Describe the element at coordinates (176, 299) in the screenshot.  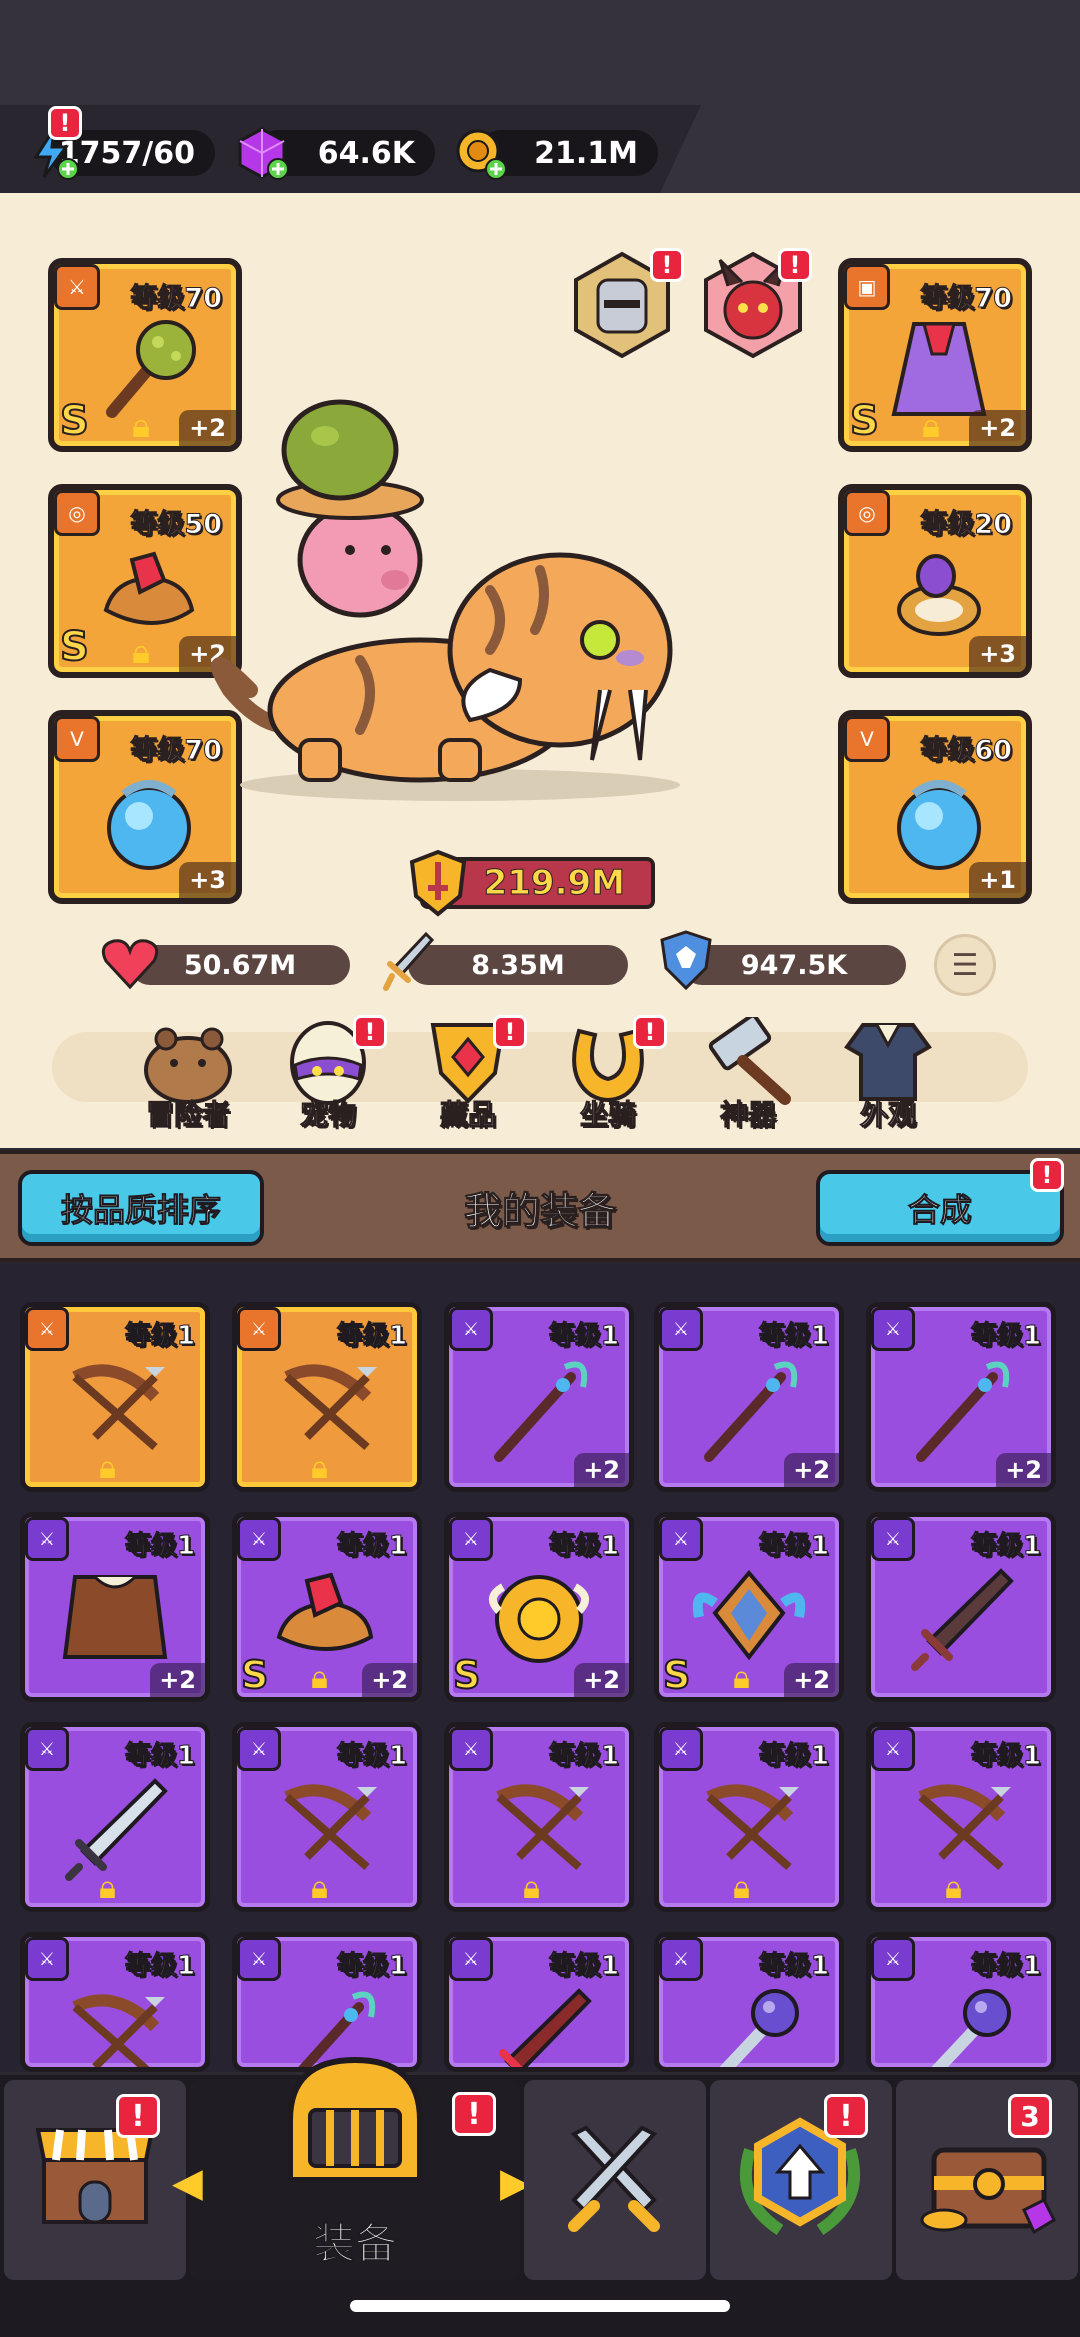
I see `gear-level: 等级70` at that location.